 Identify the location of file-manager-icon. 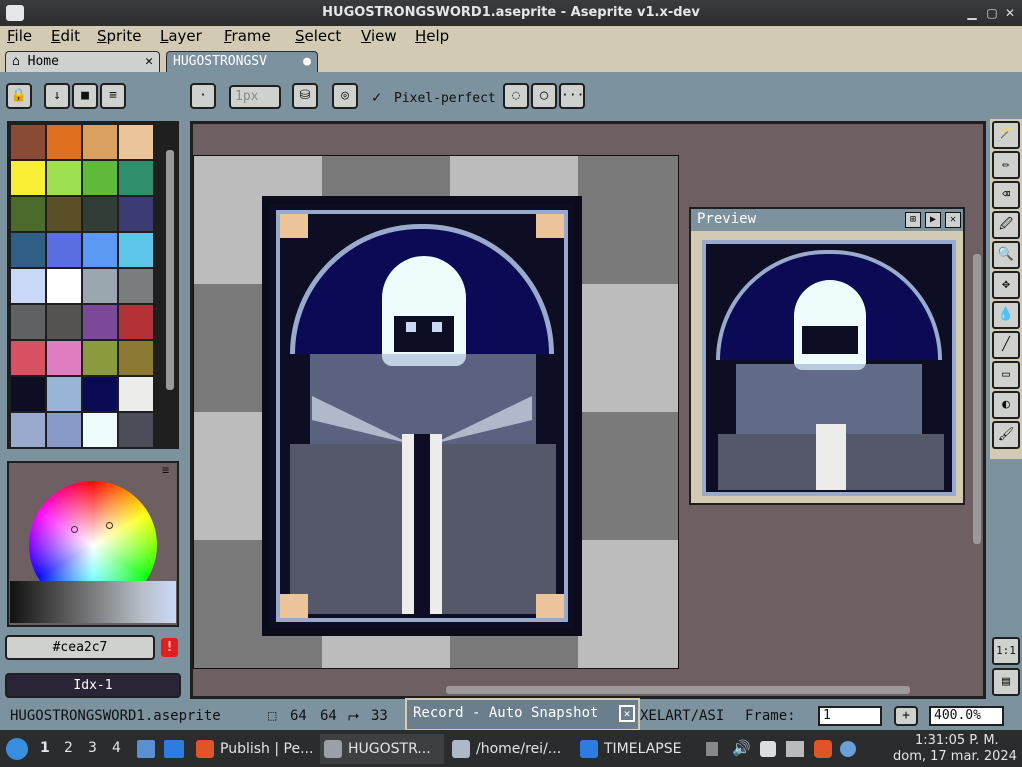
(146, 749).